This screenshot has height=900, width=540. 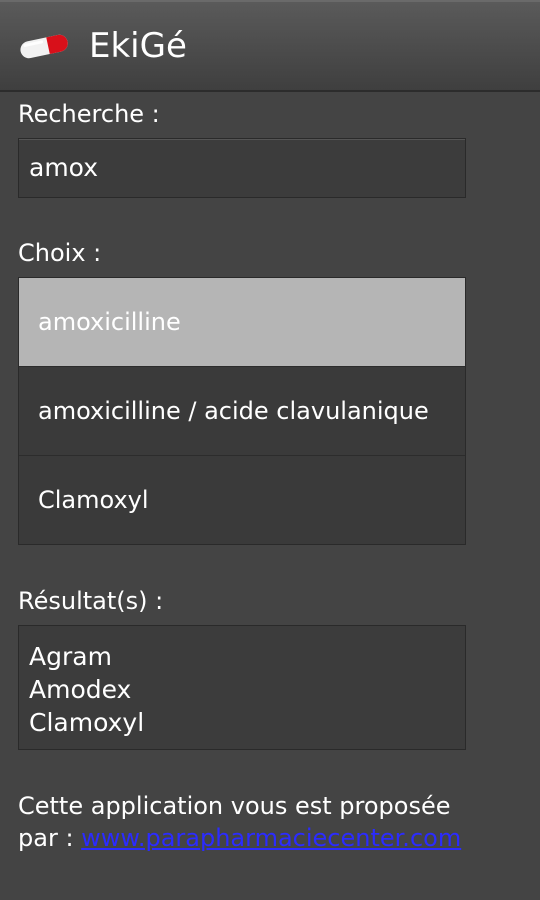 What do you see at coordinates (60, 253) in the screenshot?
I see `choices-label: Choix :` at bounding box center [60, 253].